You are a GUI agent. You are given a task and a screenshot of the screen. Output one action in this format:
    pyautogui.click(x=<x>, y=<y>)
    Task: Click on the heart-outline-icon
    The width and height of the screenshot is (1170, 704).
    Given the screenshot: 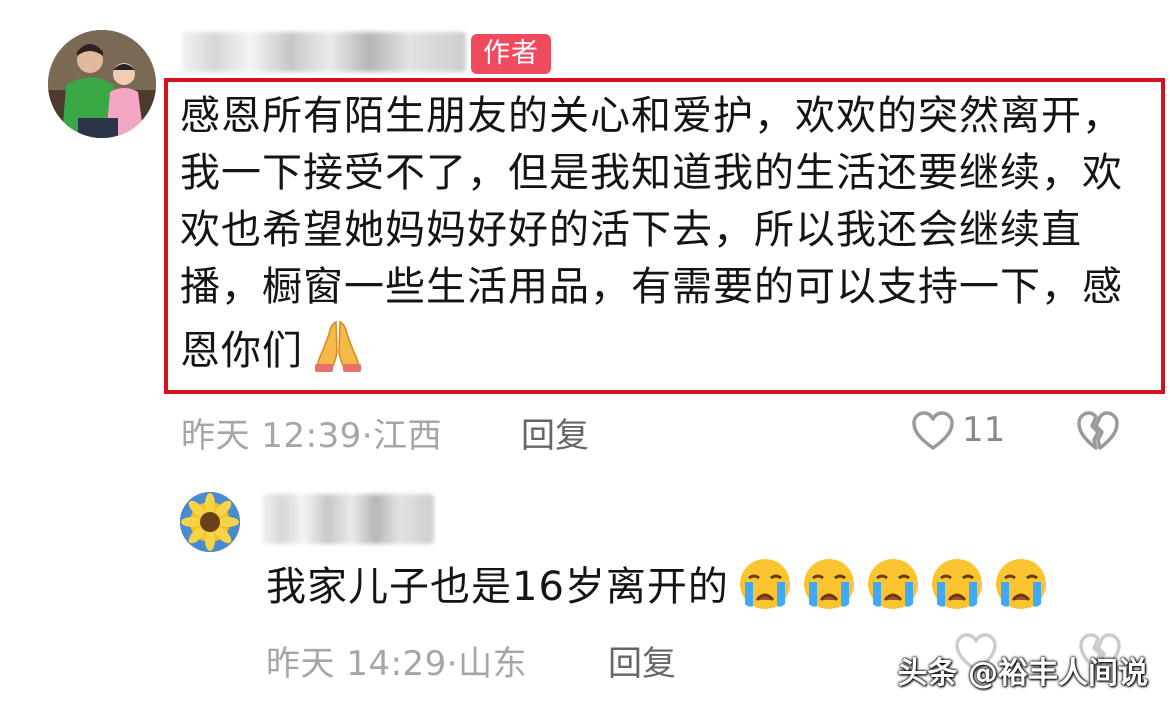 What is the action you would take?
    pyautogui.click(x=933, y=431)
    